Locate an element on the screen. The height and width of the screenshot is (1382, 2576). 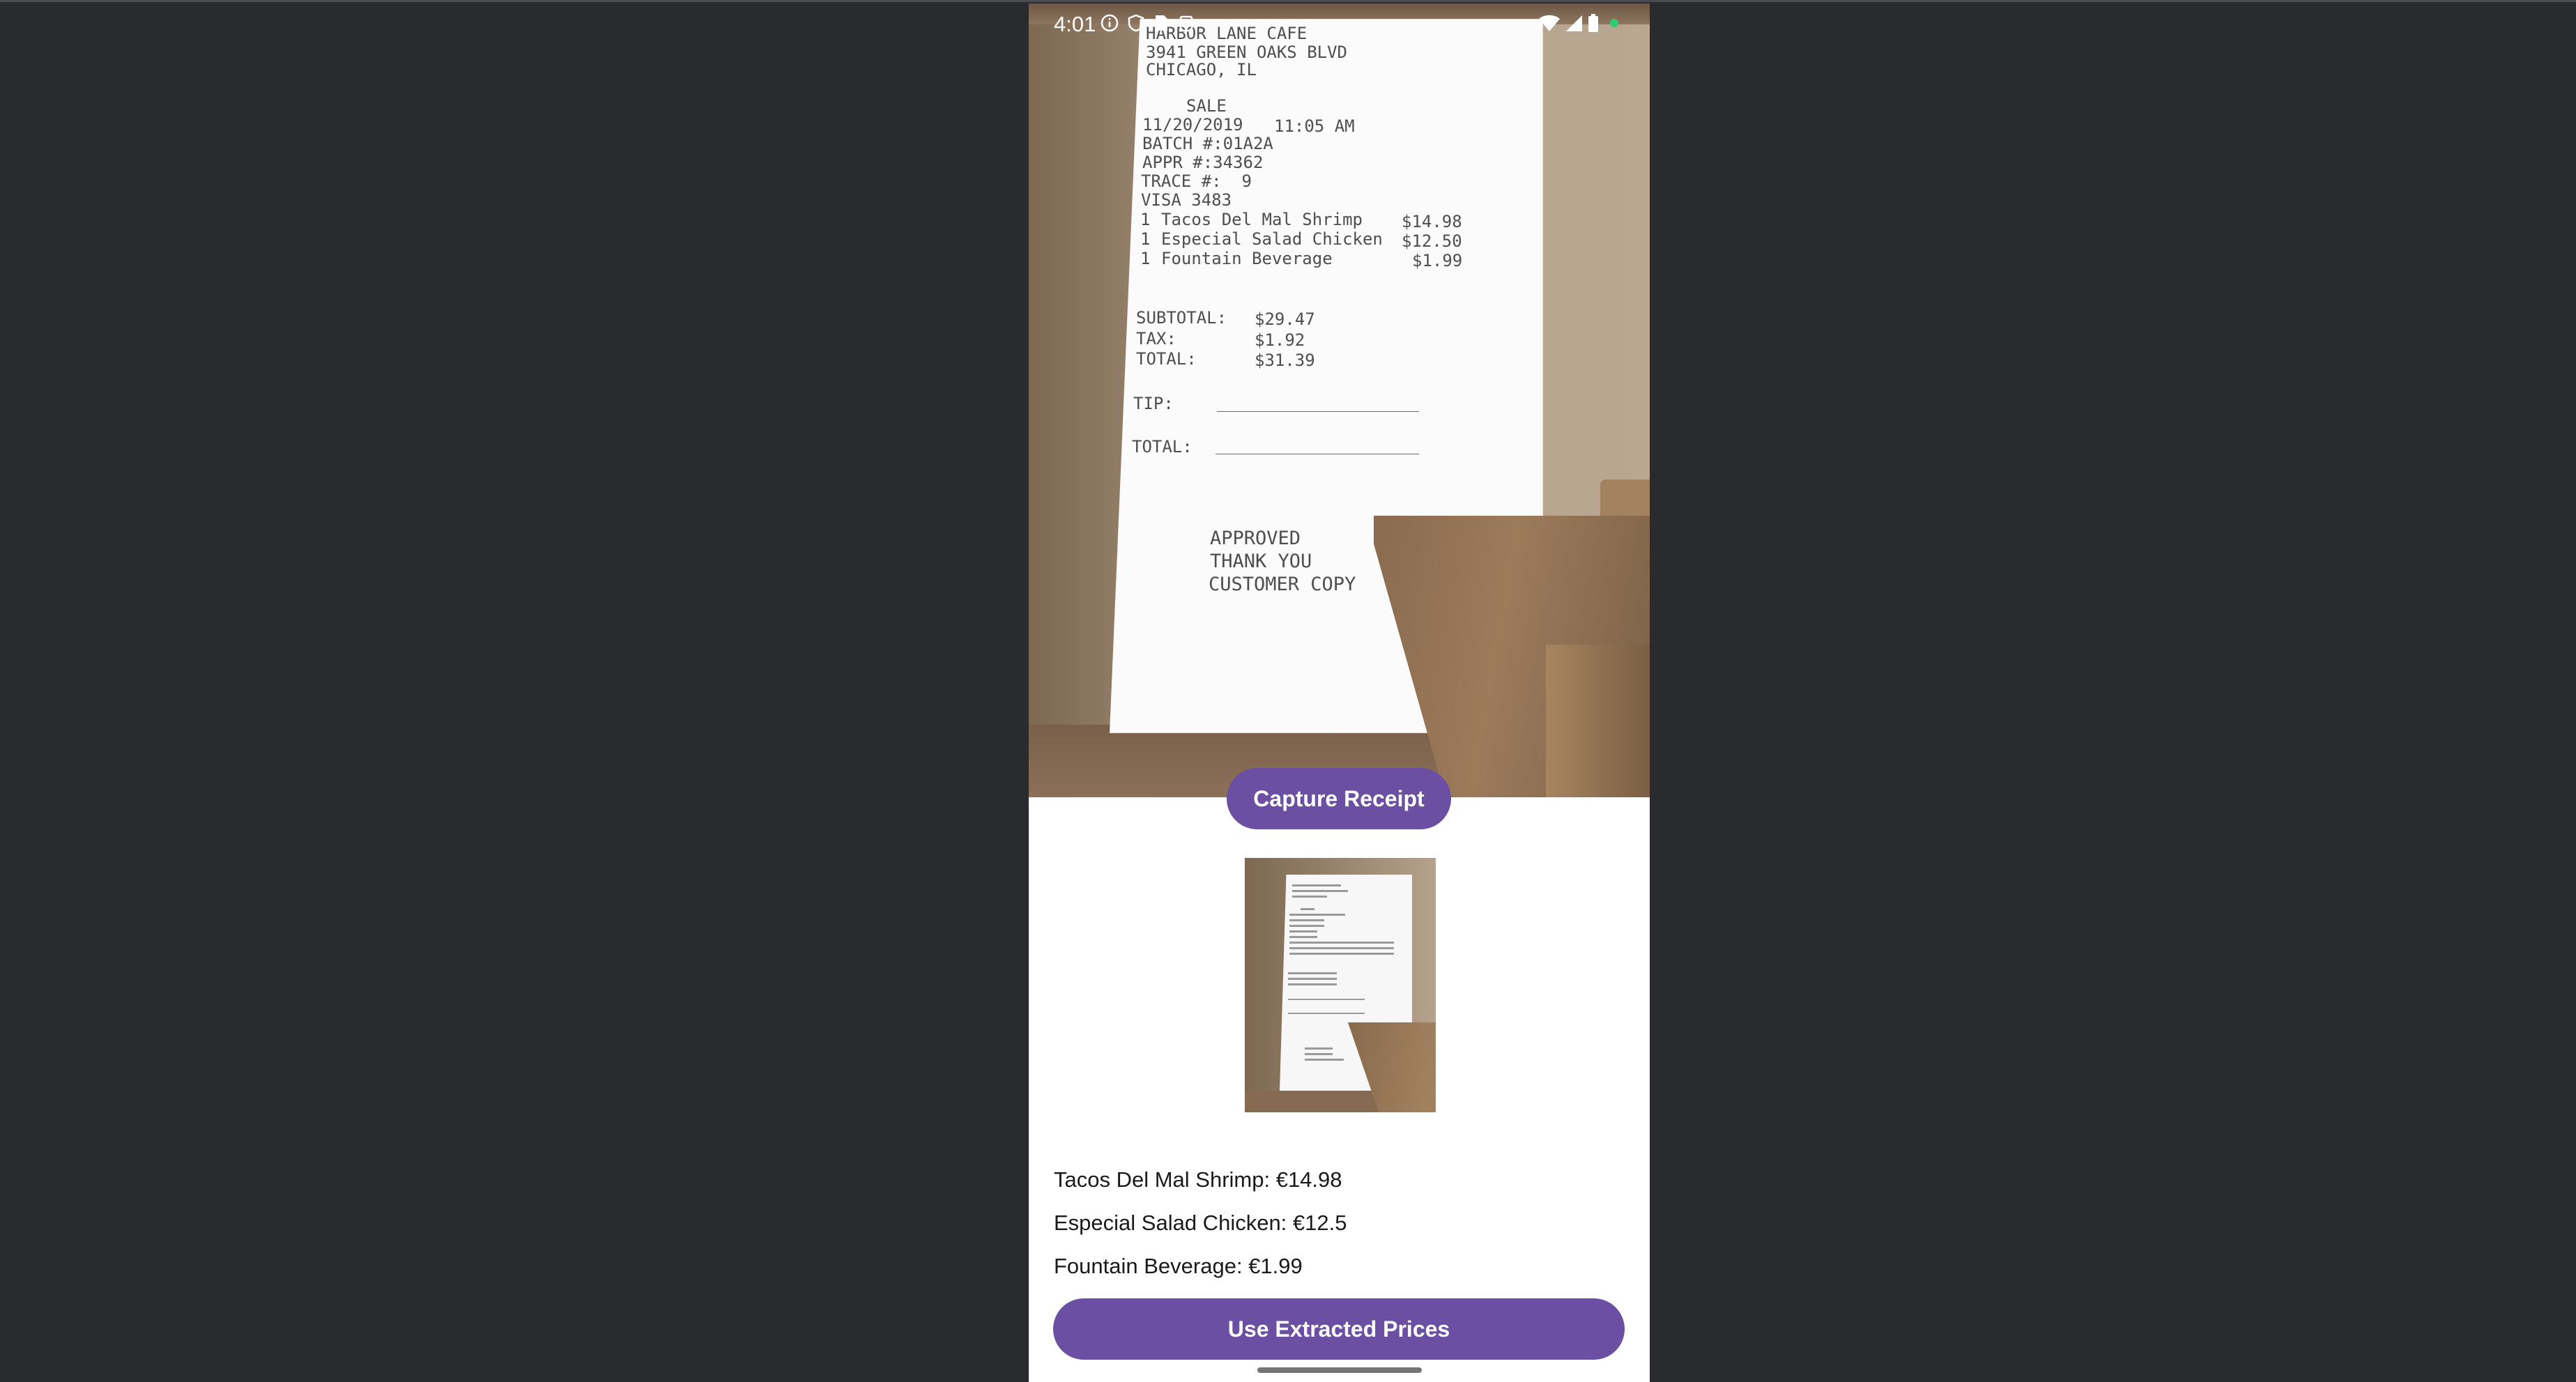
receipt-date: 11/20/2019 is located at coordinates (1192, 125).